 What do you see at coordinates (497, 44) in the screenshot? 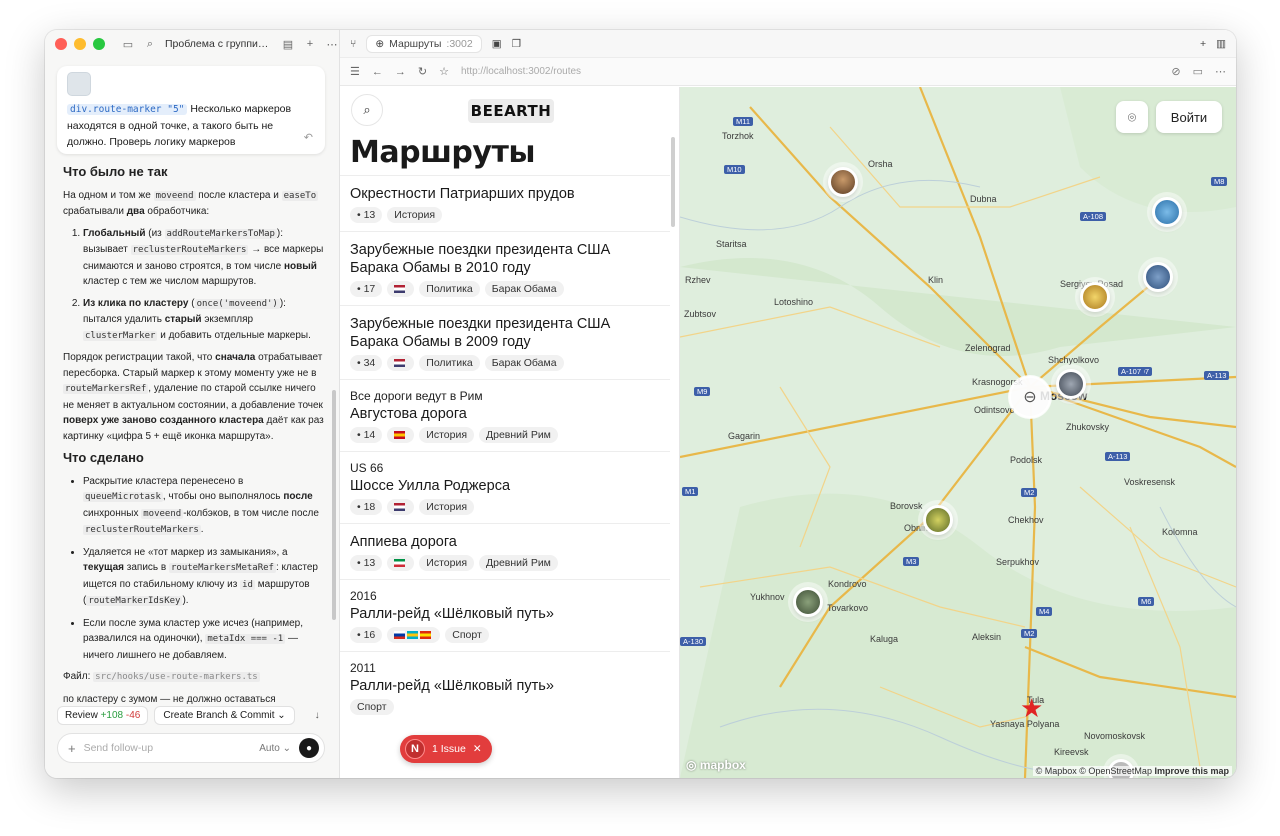
I see `image-icon: ▣` at bounding box center [497, 44].